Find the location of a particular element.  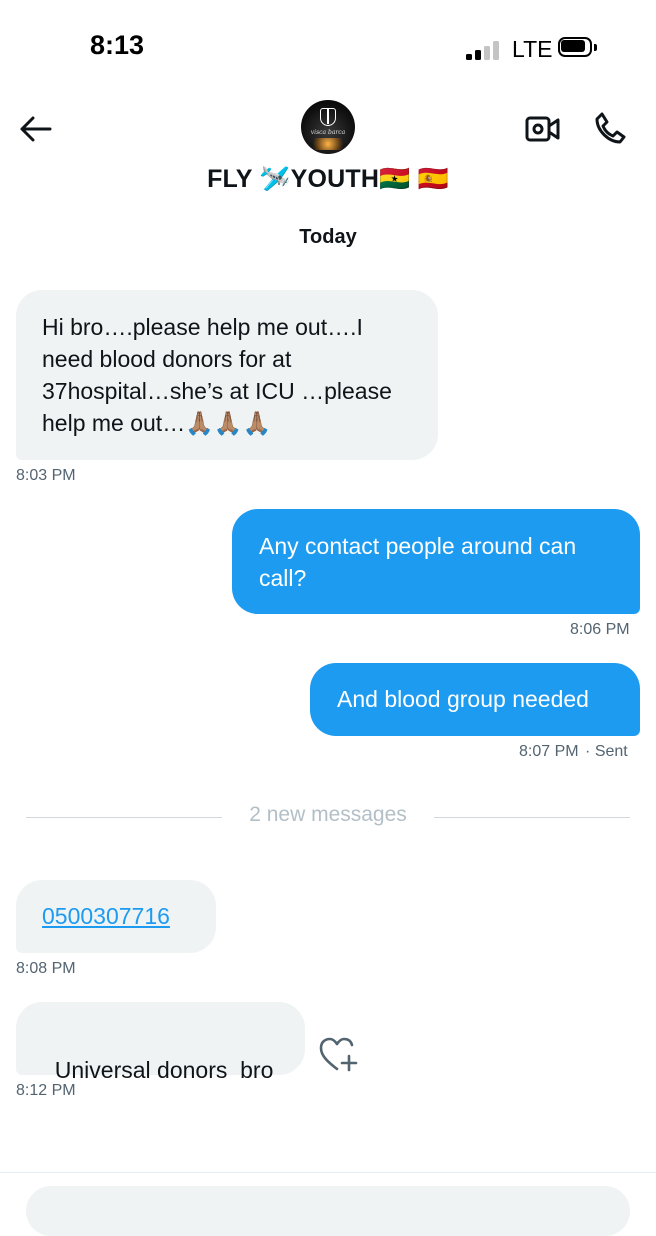

message-bubble-outgoing: Any contact people around can call? is located at coordinates (436, 561).